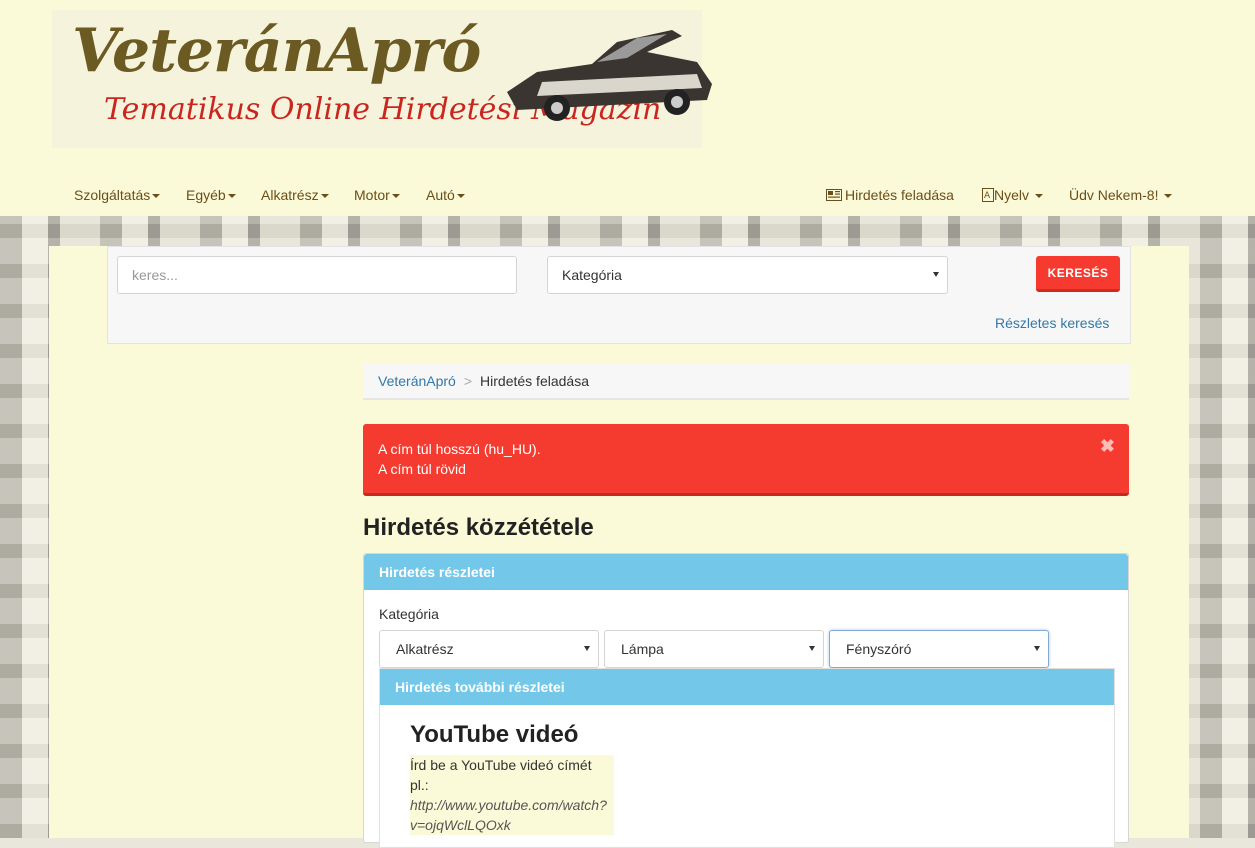 The height and width of the screenshot is (848, 1255). Describe the element at coordinates (642, 649) in the screenshot. I see `select-value: Lámpa` at that location.